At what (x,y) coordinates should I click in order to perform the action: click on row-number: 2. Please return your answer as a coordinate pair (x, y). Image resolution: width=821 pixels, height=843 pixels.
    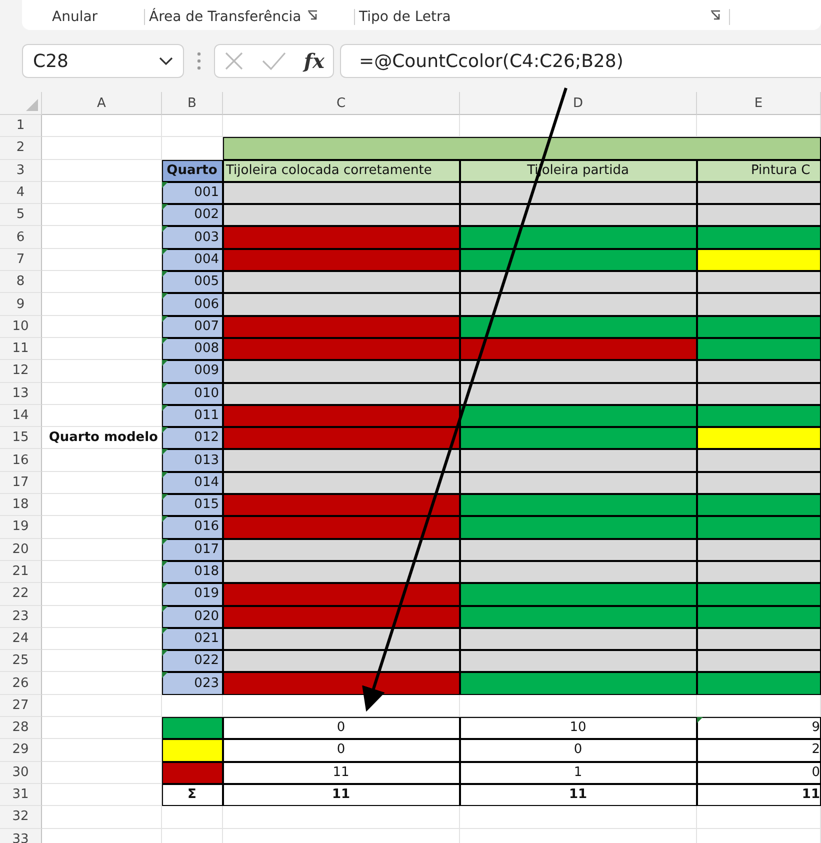
    Looking at the image, I should click on (21, 148).